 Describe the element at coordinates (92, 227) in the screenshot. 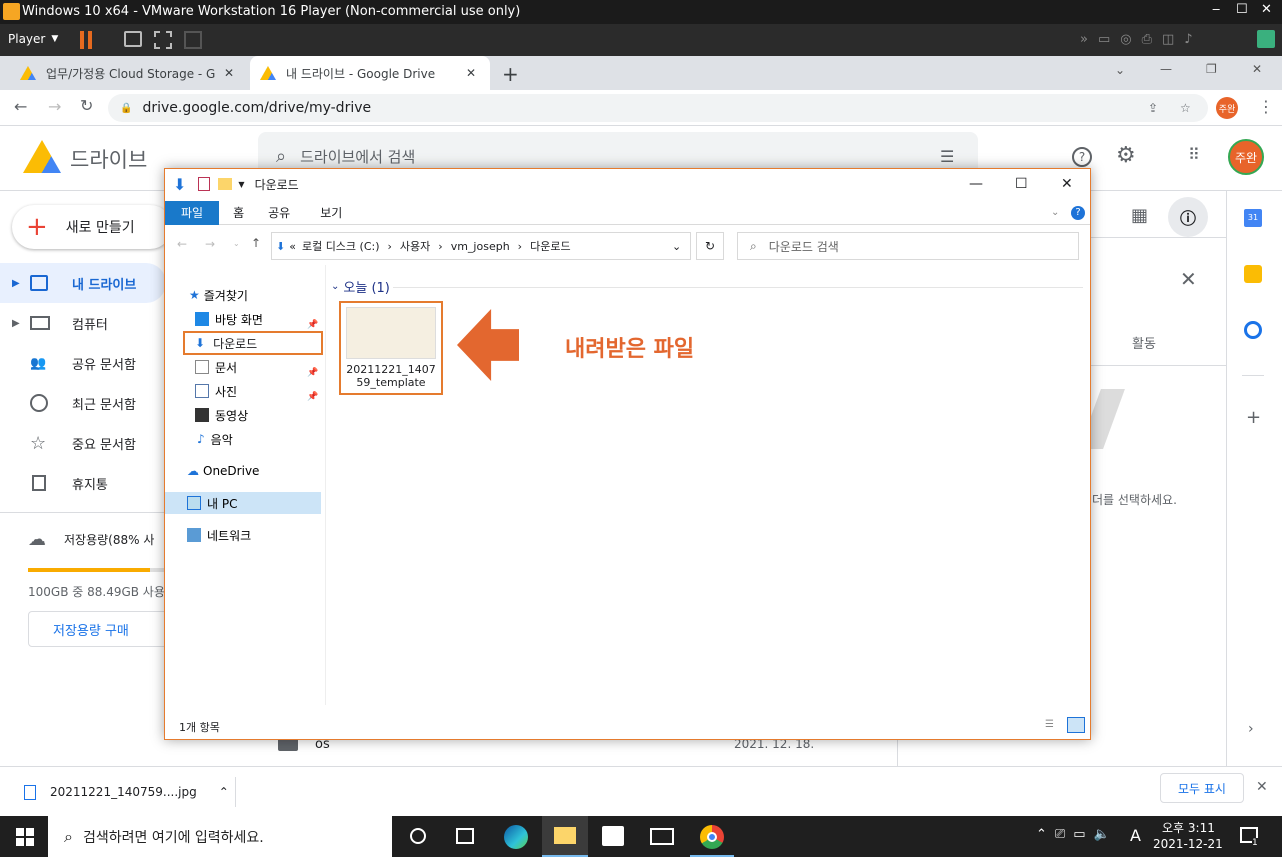

I see `new-button: + 새로 만들기` at that location.